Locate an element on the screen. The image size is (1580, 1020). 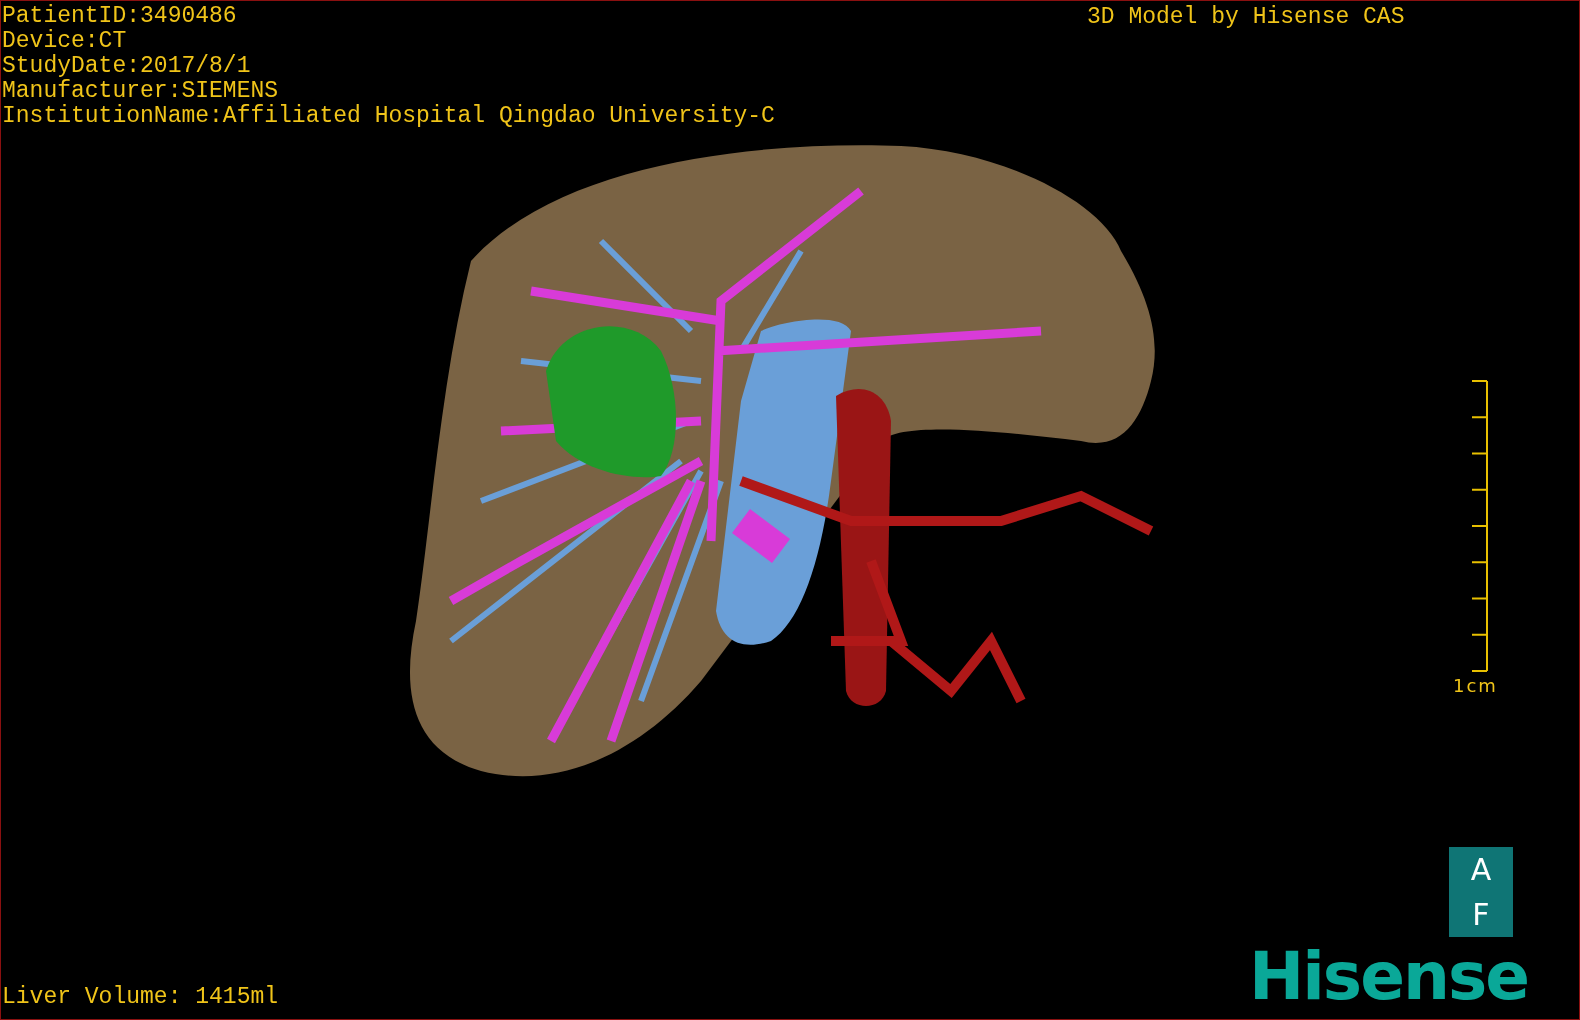
study-info-text: Manufacturer:SIEMENS is located at coordinates (140, 91).